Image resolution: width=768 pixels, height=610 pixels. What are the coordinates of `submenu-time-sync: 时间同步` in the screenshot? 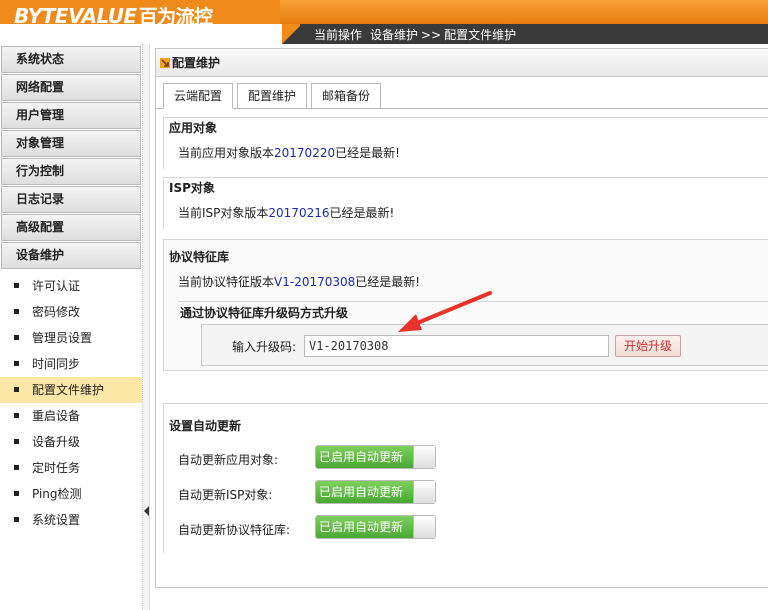 It's located at (71, 364).